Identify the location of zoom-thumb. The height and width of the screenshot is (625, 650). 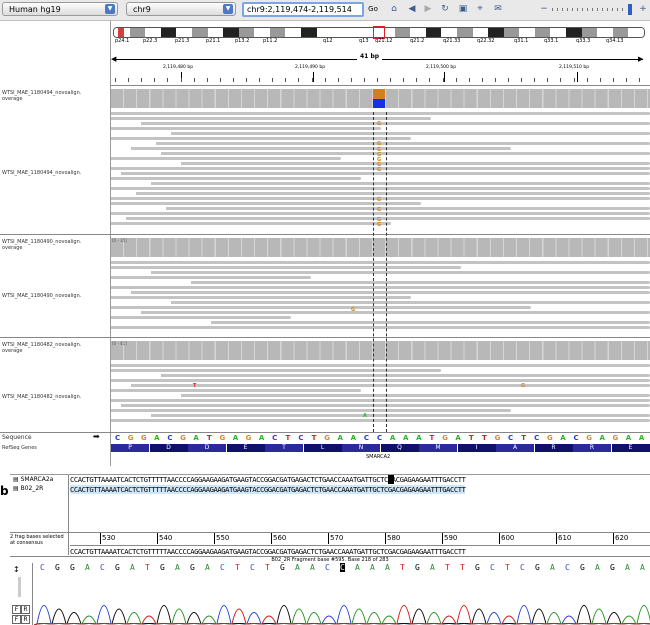
(630, 9).